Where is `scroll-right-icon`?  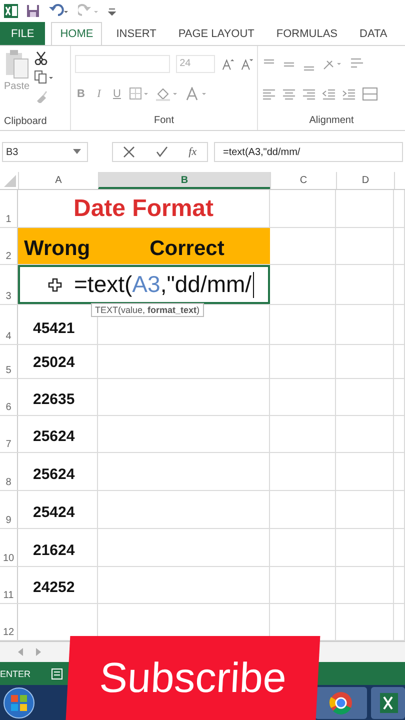
scroll-right-icon is located at coordinates (39, 652).